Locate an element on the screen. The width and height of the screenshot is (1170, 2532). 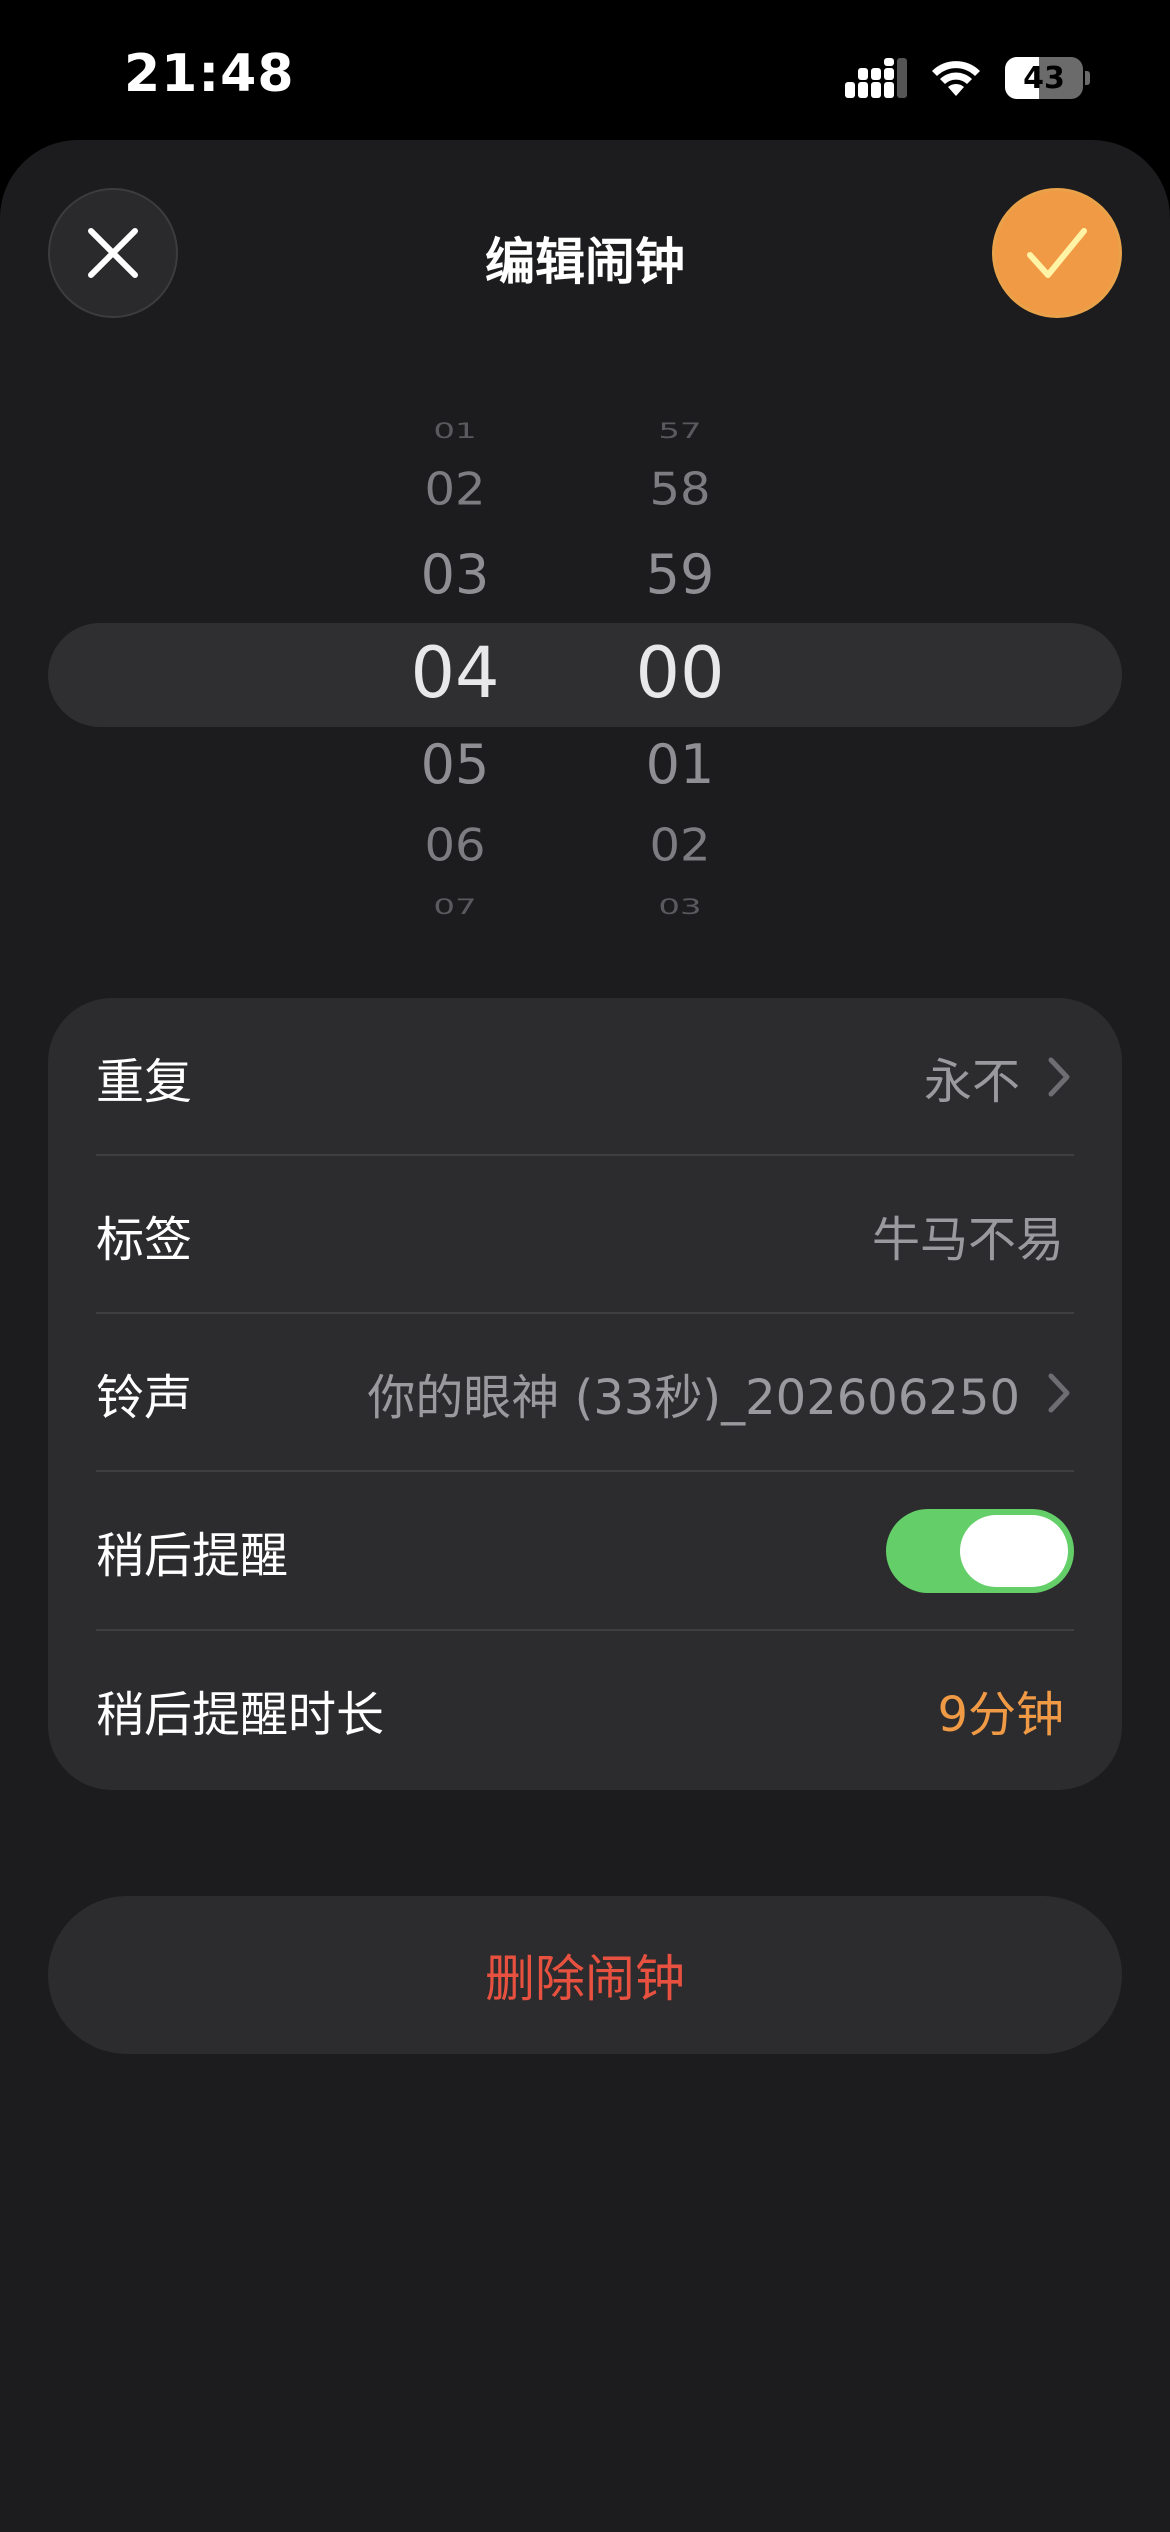
snooze-toggle is located at coordinates (980, 1550).